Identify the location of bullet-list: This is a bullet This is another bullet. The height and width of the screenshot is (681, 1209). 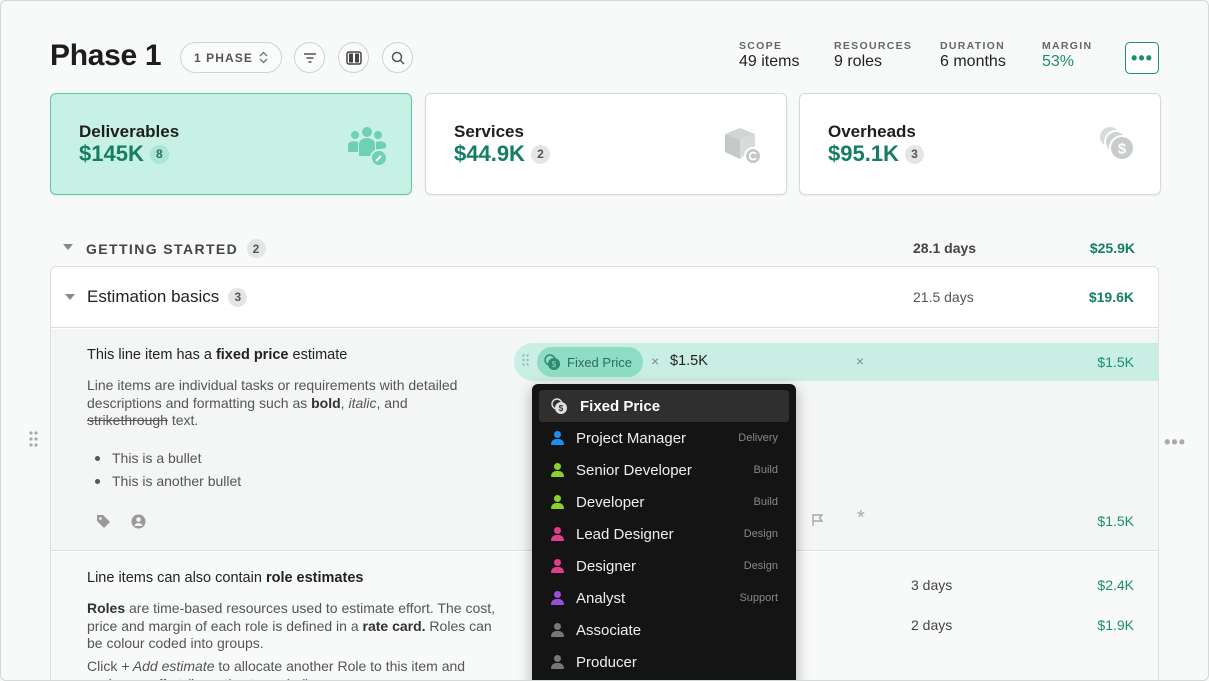
(168, 470).